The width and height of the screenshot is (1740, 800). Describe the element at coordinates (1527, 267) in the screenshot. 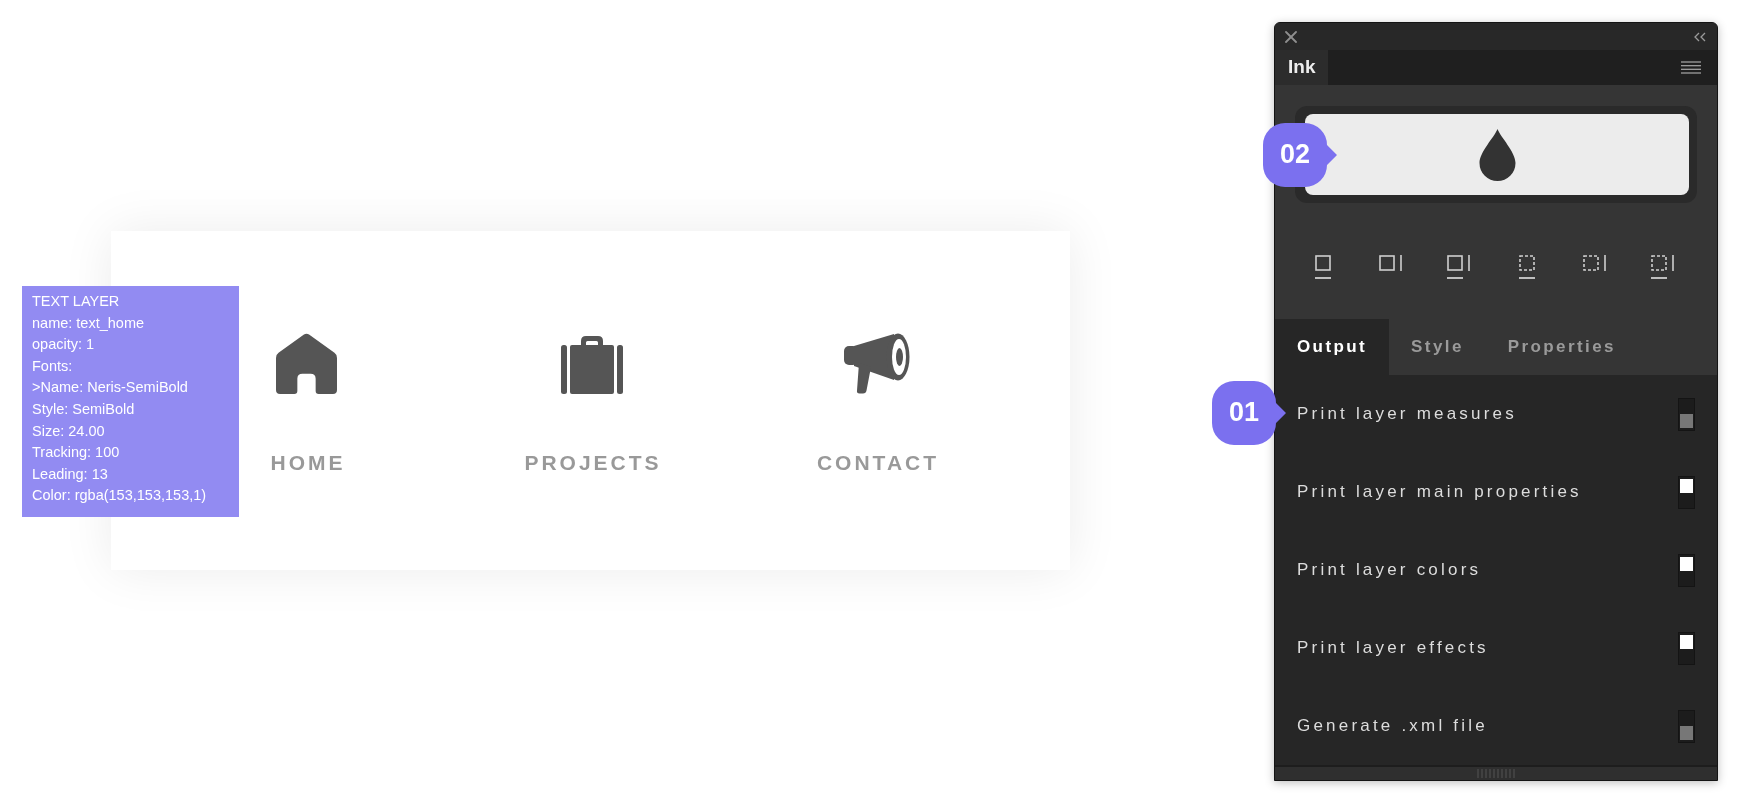

I see `dashed-square-underline-icon` at that location.